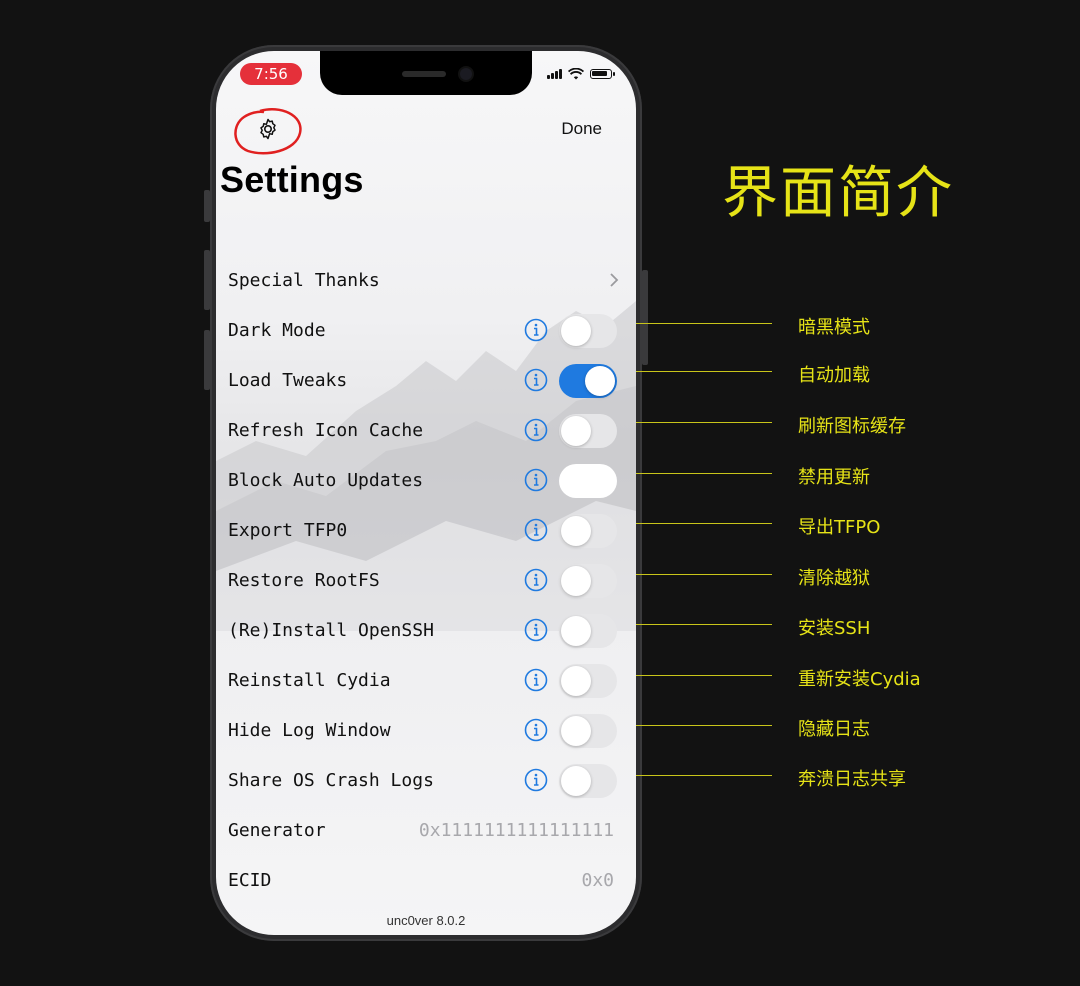  What do you see at coordinates (426, 920) in the screenshot?
I see `version-label: unc0ver 8.0.2` at bounding box center [426, 920].